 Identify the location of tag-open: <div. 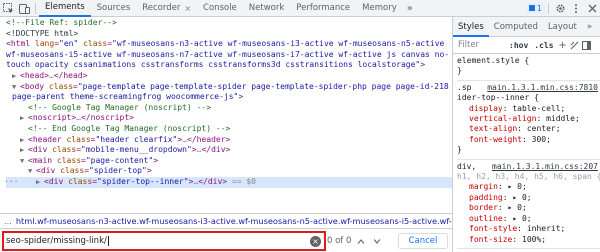
(54, 181).